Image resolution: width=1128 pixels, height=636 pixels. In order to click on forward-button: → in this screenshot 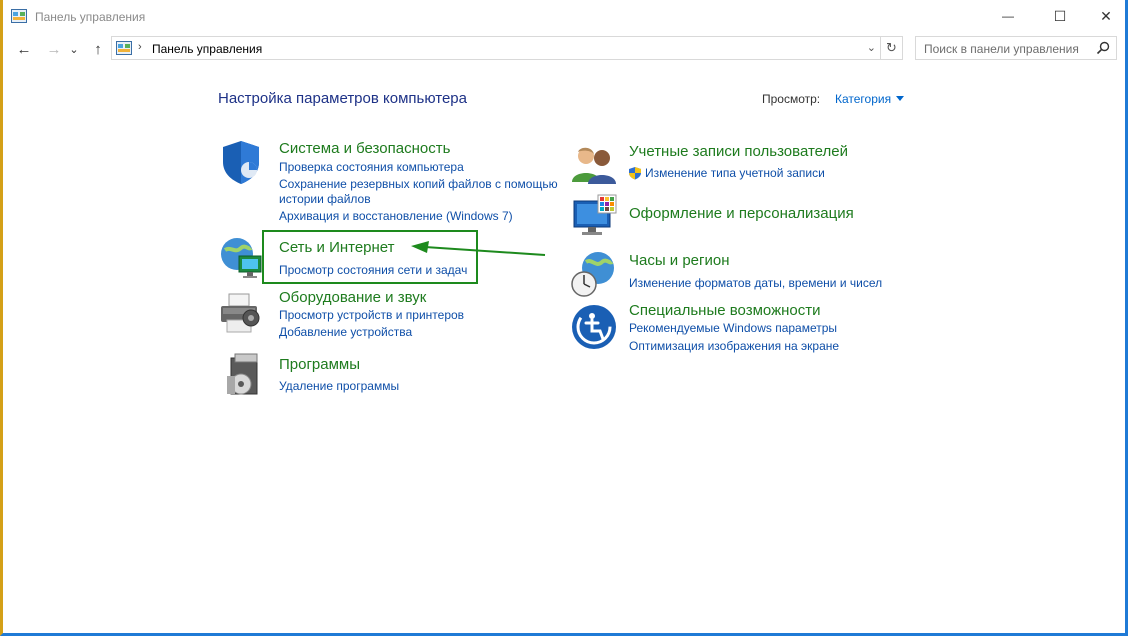, I will do `click(54, 49)`.